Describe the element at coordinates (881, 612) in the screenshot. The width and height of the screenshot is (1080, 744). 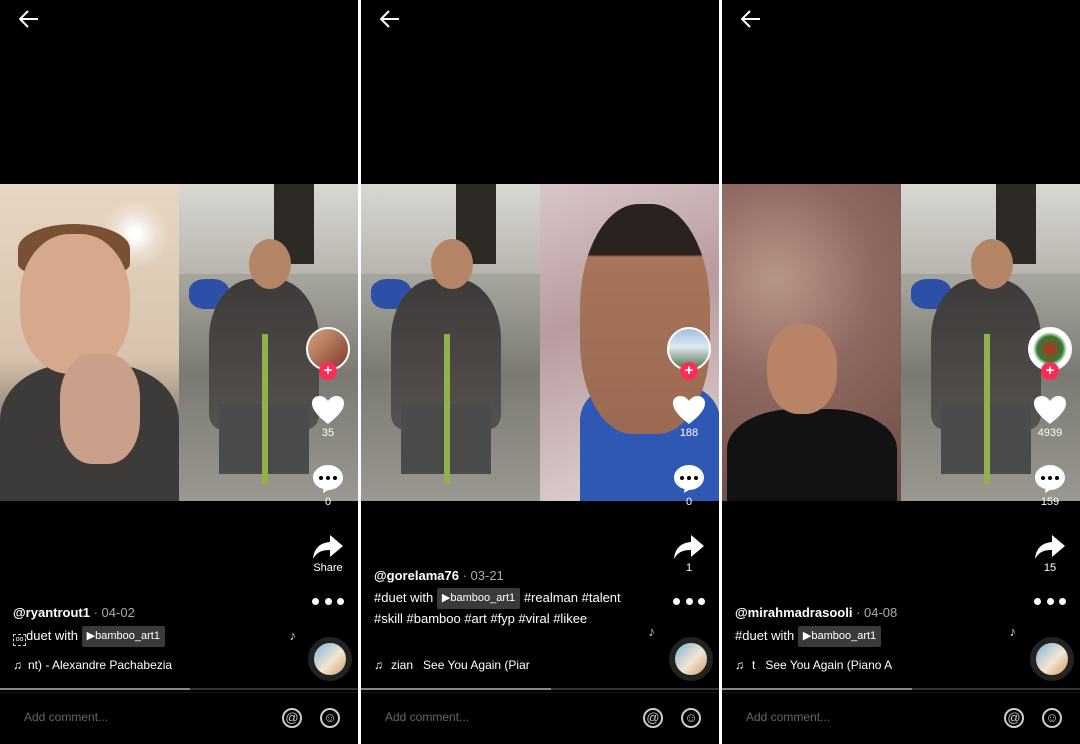
I see `post-date: 04-08` at that location.